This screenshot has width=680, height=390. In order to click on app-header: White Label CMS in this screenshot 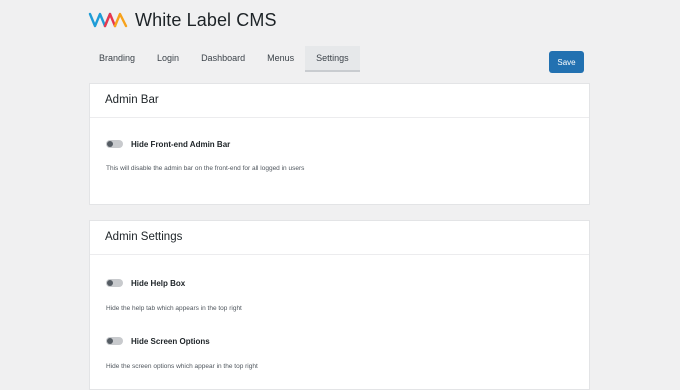, I will do `click(182, 20)`.